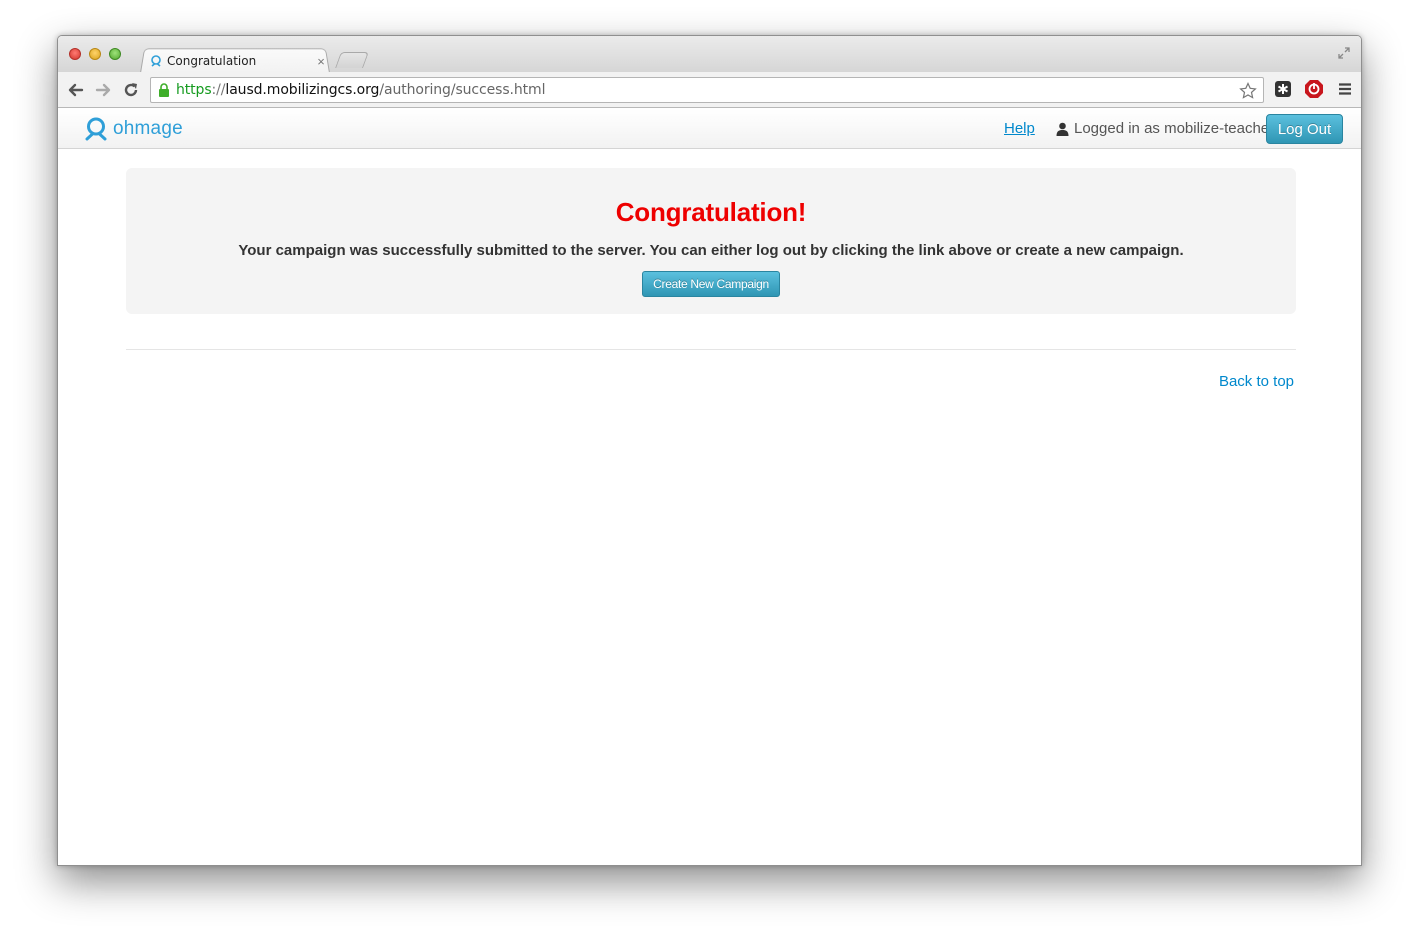 The width and height of the screenshot is (1419, 945). I want to click on reload-icon, so click(131, 90).